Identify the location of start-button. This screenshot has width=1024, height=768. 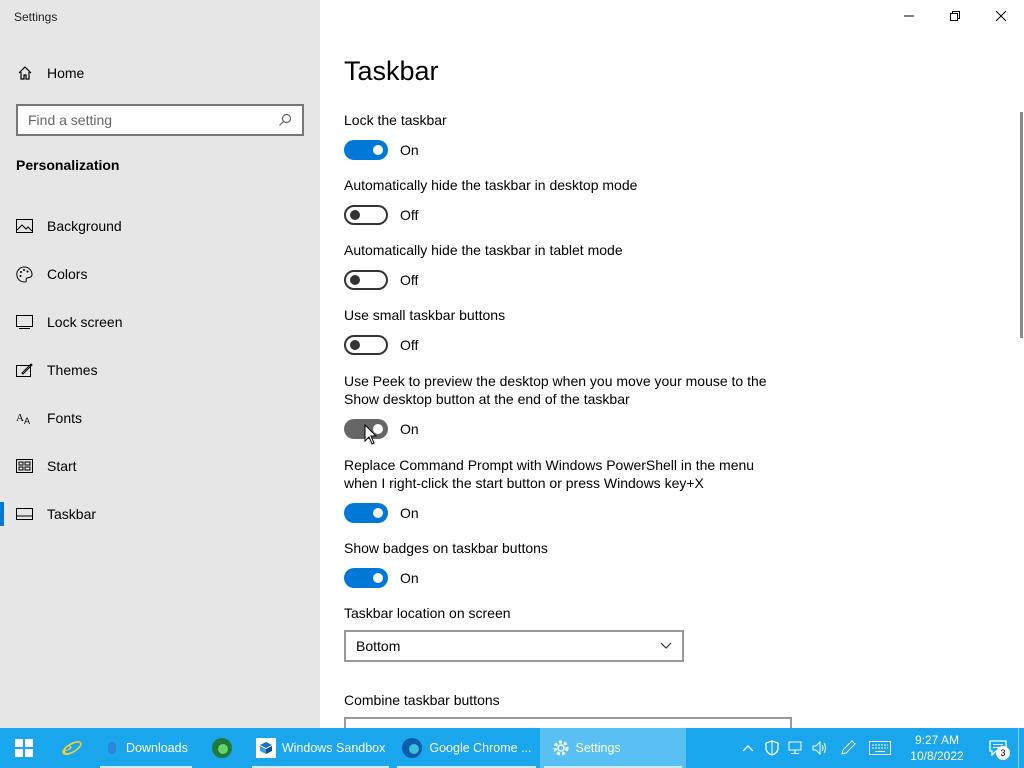
(24, 748).